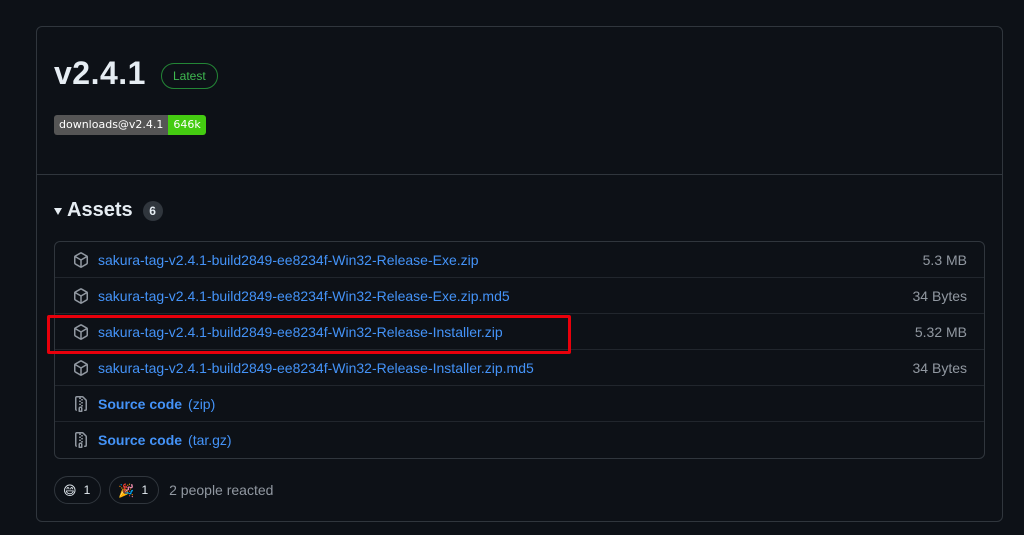  What do you see at coordinates (201, 404) in the screenshot?
I see `source-code-zip-suffix: (zip)` at bounding box center [201, 404].